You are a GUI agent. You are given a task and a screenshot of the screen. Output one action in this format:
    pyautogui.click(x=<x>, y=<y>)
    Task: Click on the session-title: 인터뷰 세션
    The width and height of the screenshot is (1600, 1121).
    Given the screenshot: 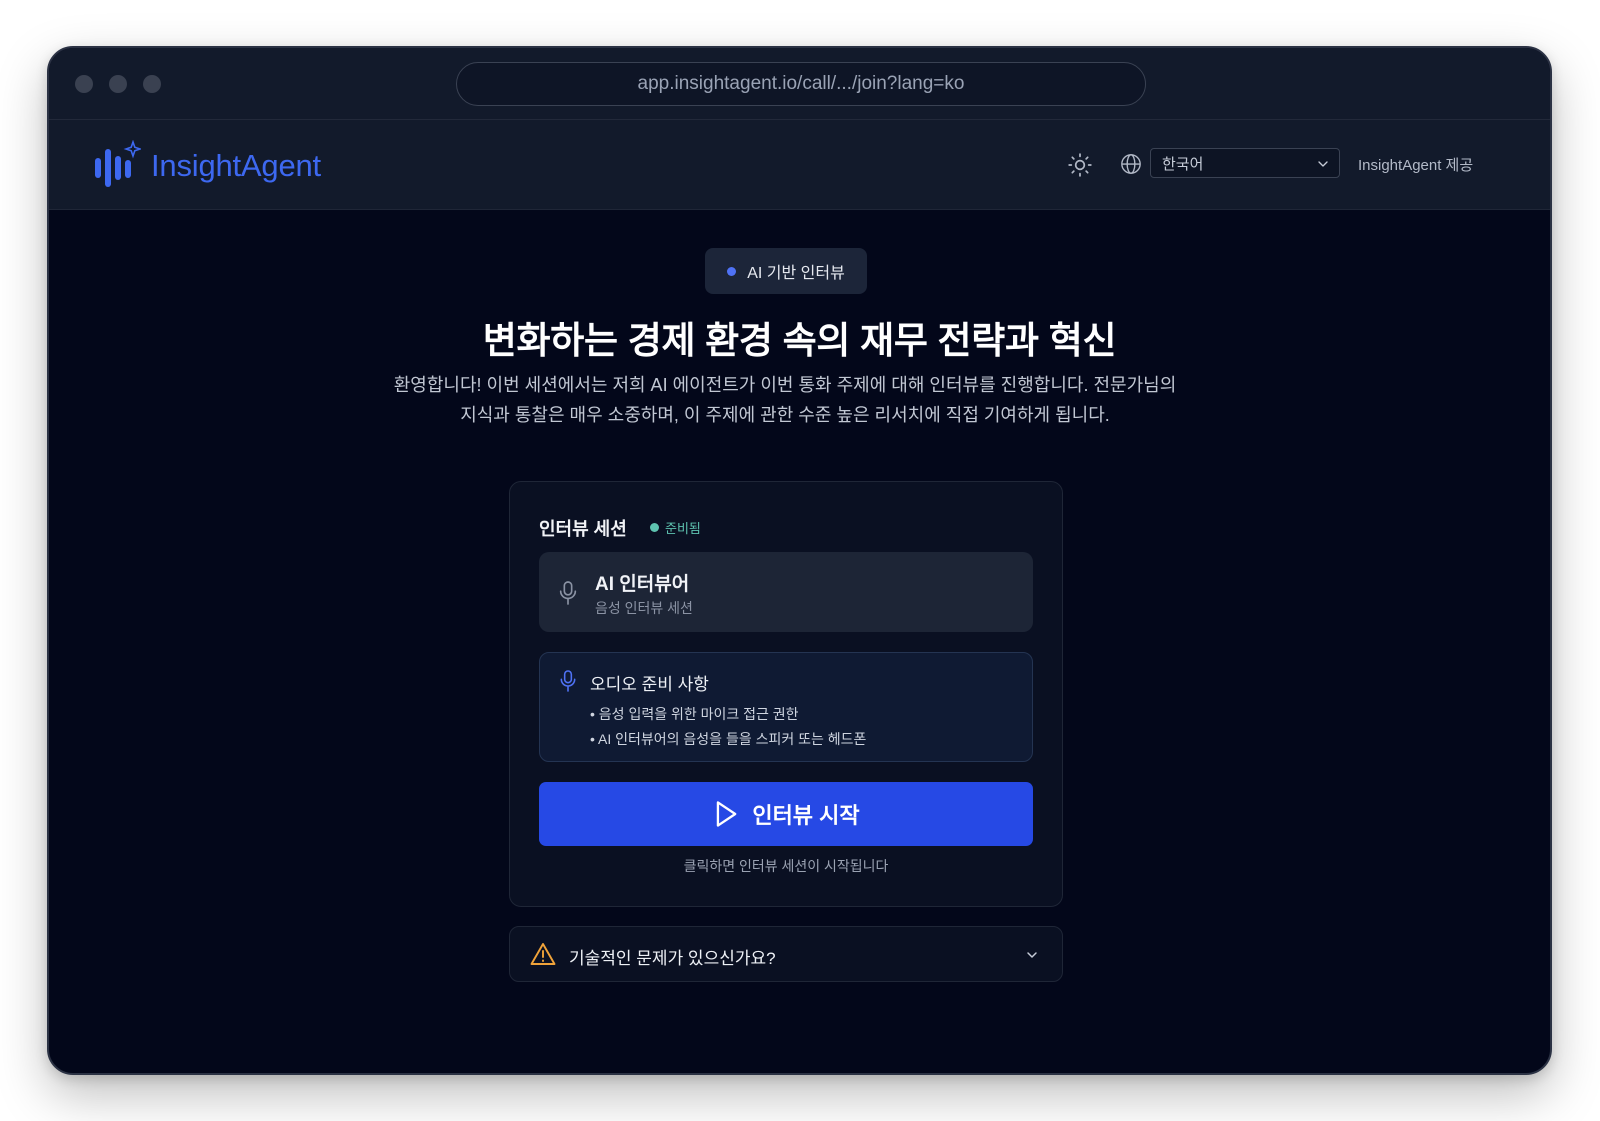 What is the action you would take?
    pyautogui.click(x=583, y=529)
    